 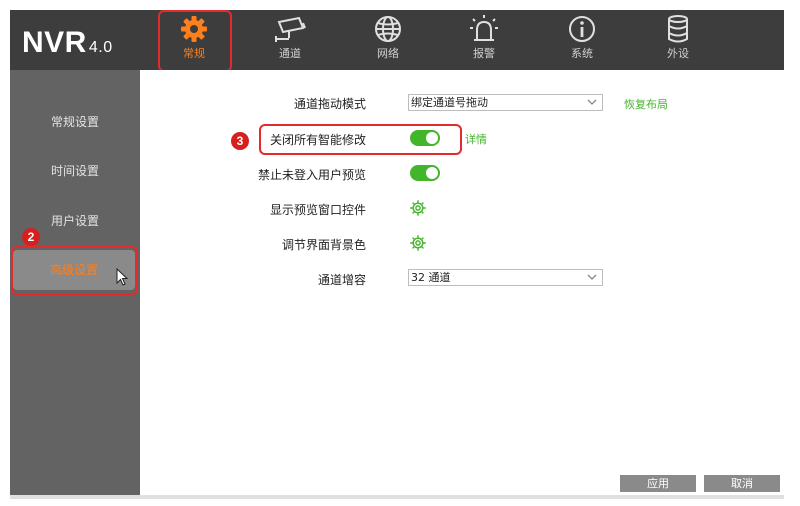 What do you see at coordinates (100, 47) in the screenshot?
I see `logo-version: 4.0` at bounding box center [100, 47].